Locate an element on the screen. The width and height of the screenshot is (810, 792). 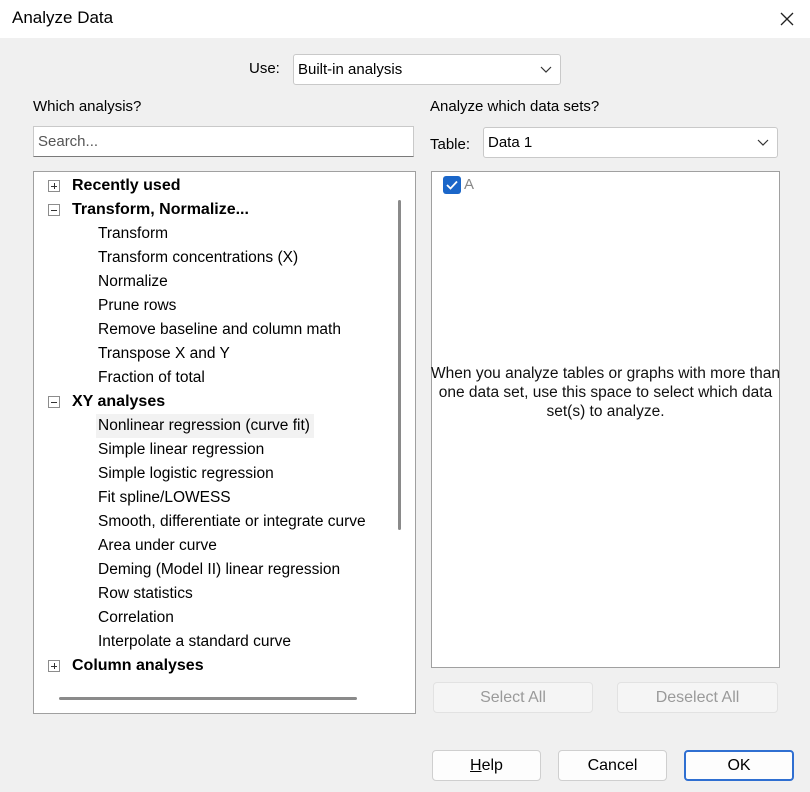
title-bar: Analyze Data is located at coordinates (405, 19).